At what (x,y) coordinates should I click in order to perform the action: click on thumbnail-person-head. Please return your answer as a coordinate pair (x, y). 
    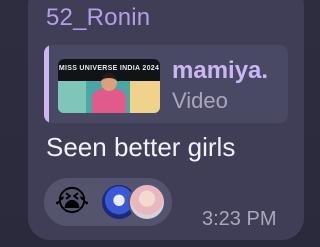
    Looking at the image, I should click on (109, 82).